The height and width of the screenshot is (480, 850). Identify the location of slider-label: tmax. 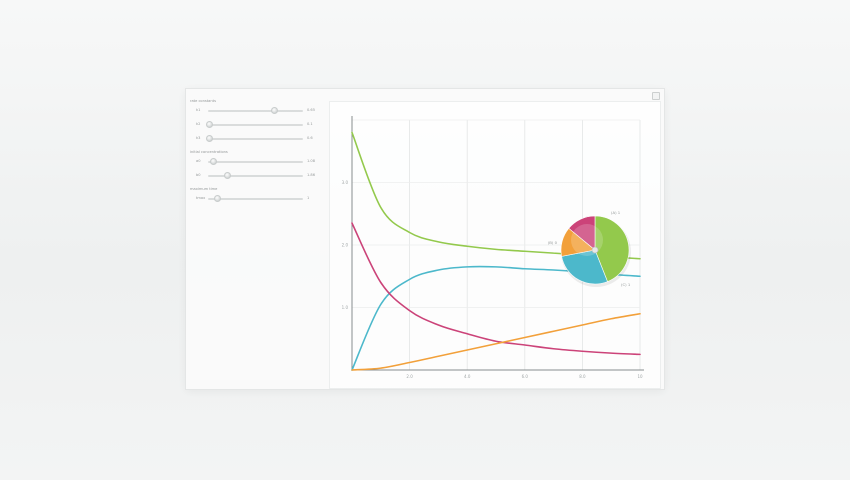
(201, 198).